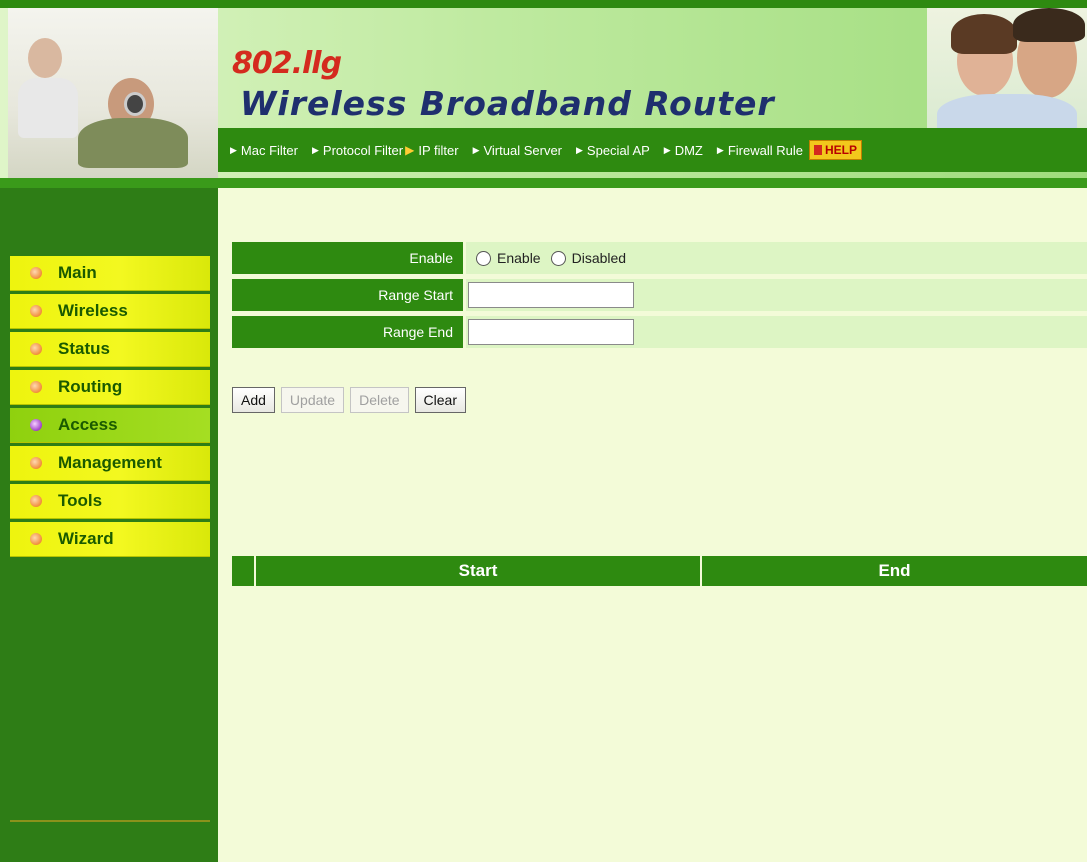 The width and height of the screenshot is (1087, 862). What do you see at coordinates (244, 571) in the screenshot?
I see `table-column-select` at bounding box center [244, 571].